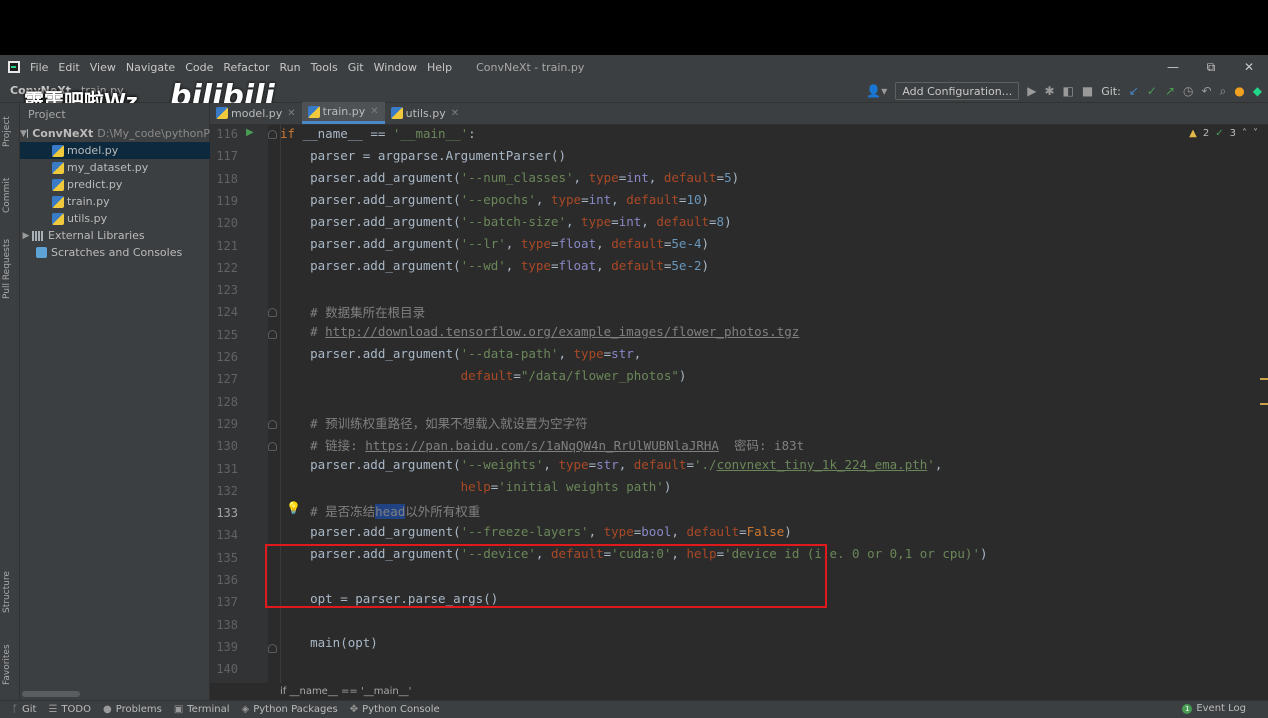  What do you see at coordinates (199, 67) in the screenshot?
I see `menu-code: Code` at bounding box center [199, 67].